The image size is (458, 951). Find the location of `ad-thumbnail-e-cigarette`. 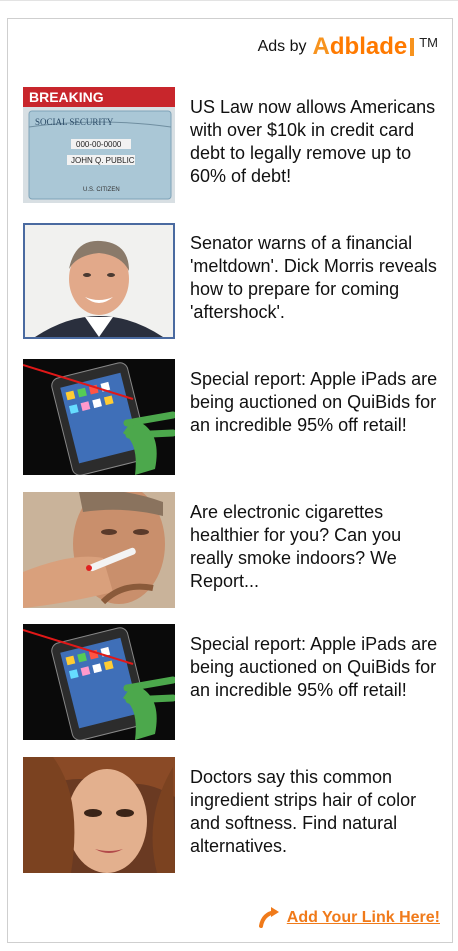

ad-thumbnail-e-cigarette is located at coordinates (99, 550).